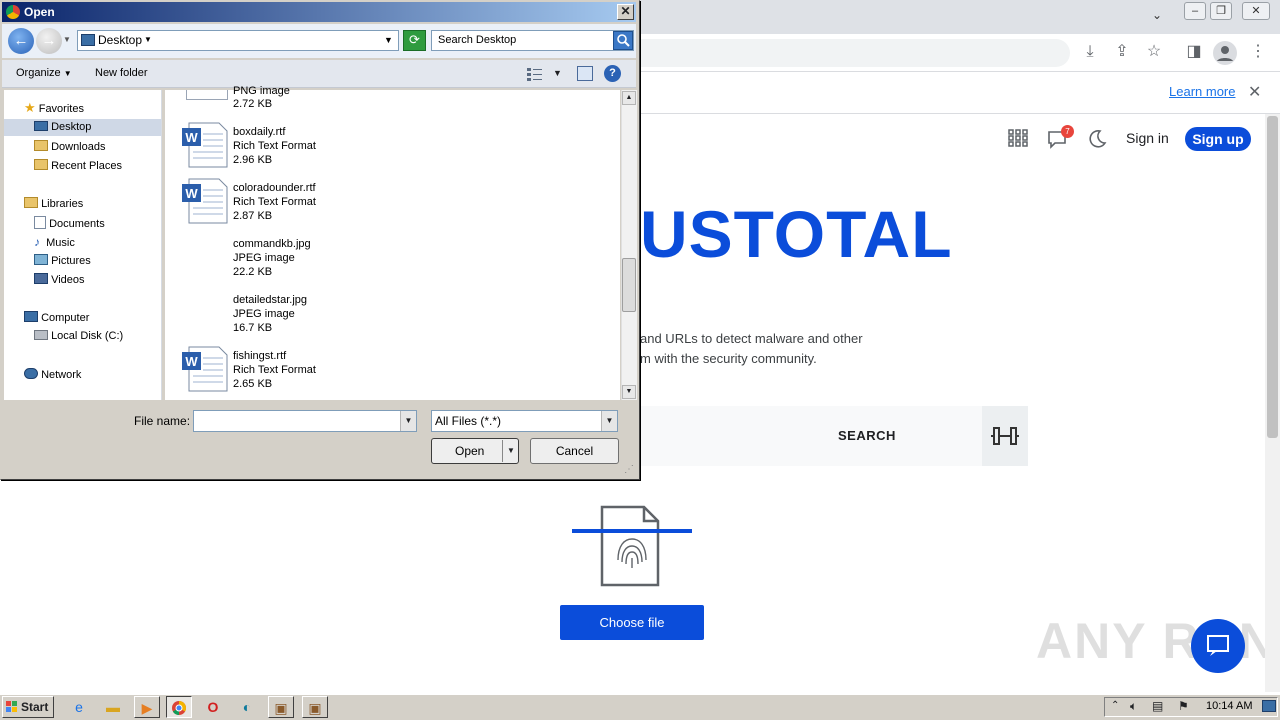 The width and height of the screenshot is (1280, 722). I want to click on nav-videos: Videos, so click(59, 279).